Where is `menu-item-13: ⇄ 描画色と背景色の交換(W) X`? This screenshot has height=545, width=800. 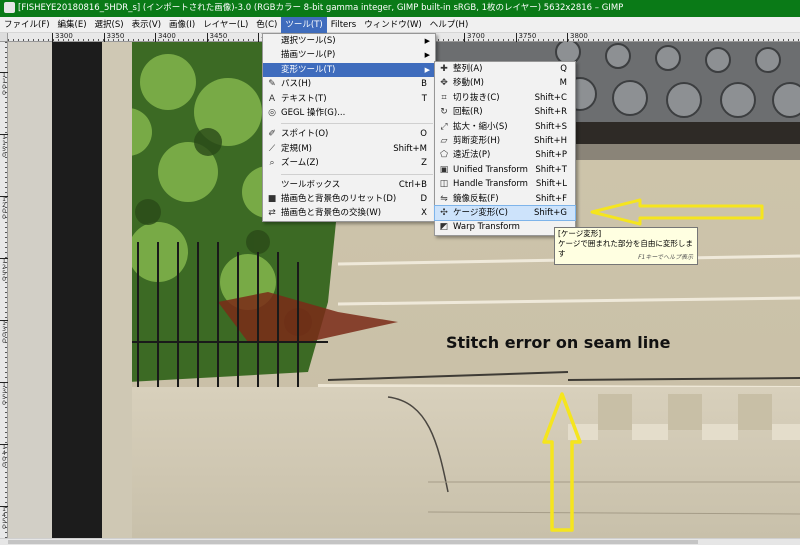
menu-item-13: ⇄ 描画色と背景色の交換(W) X is located at coordinates (349, 213).